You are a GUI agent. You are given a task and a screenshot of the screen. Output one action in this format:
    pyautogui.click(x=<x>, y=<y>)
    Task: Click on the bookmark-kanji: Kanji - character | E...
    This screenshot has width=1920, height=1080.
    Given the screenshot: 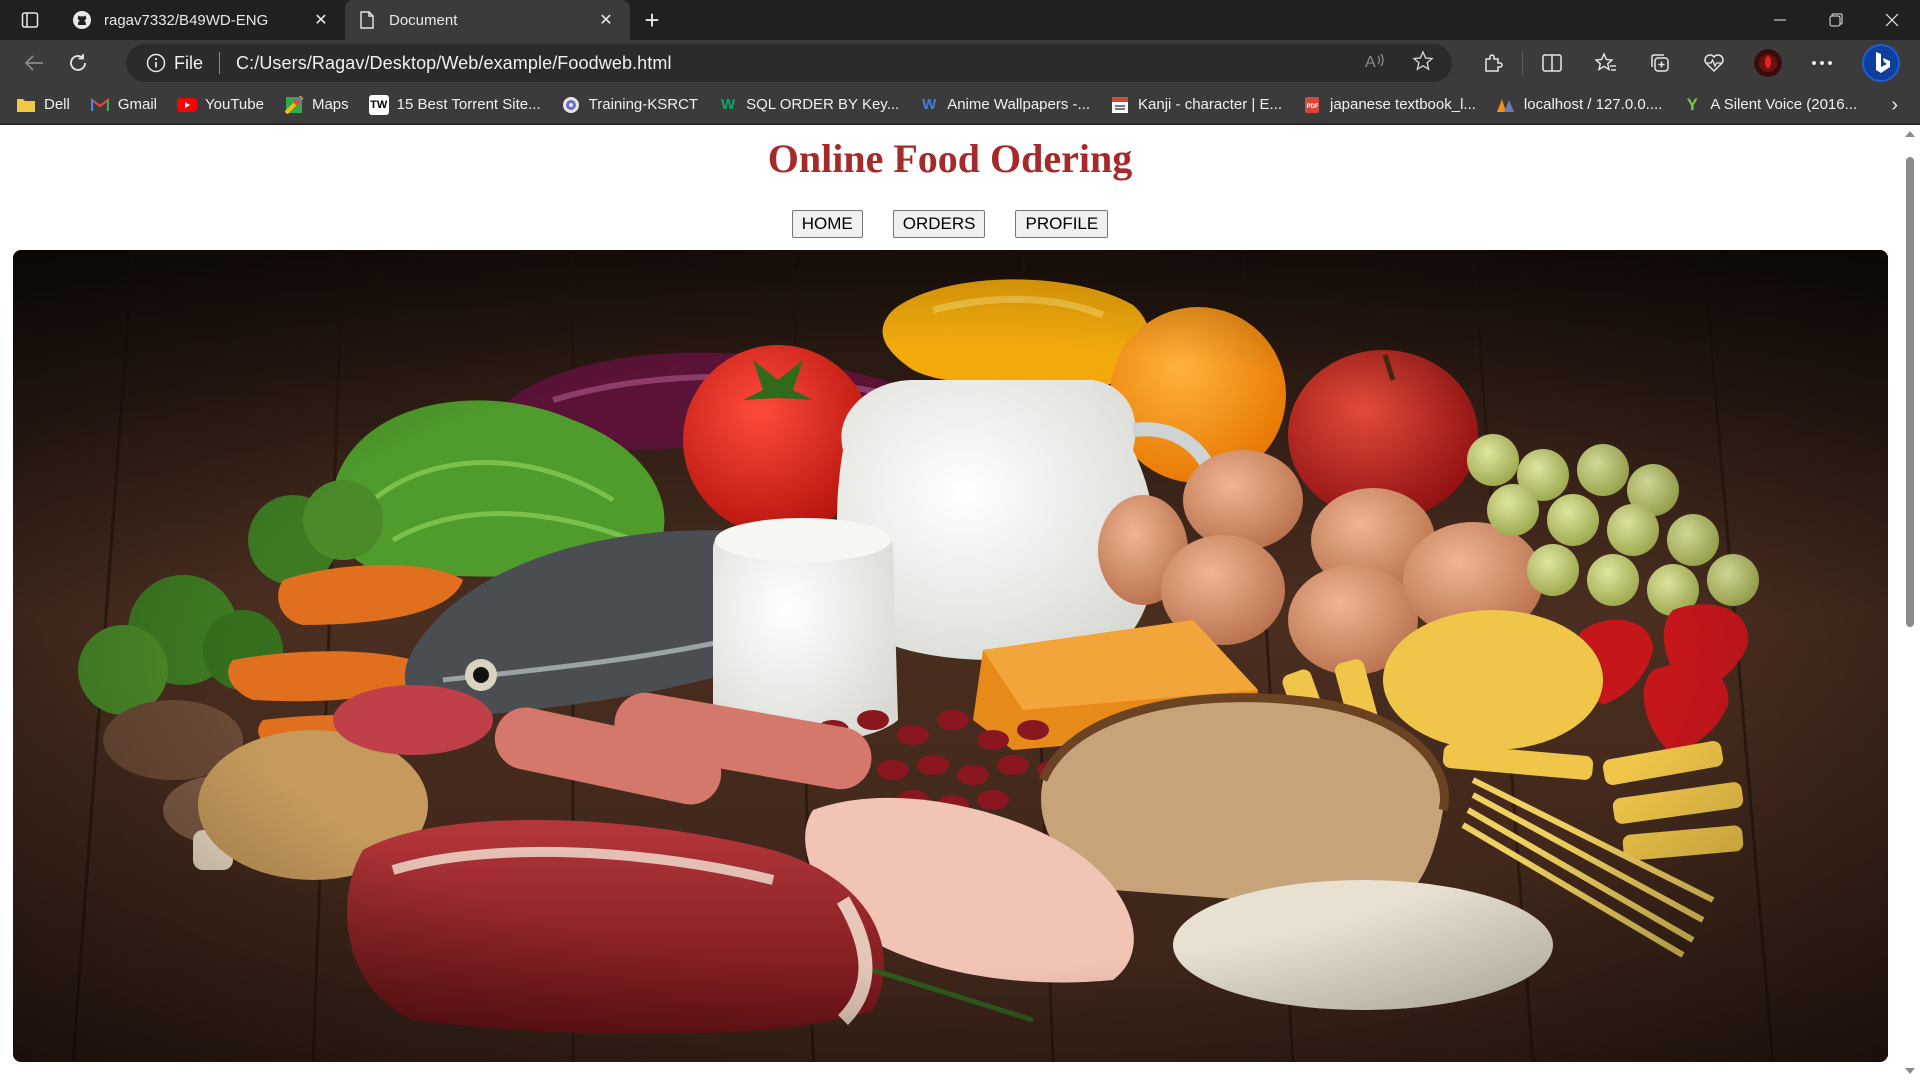 What is the action you would take?
    pyautogui.click(x=1196, y=105)
    